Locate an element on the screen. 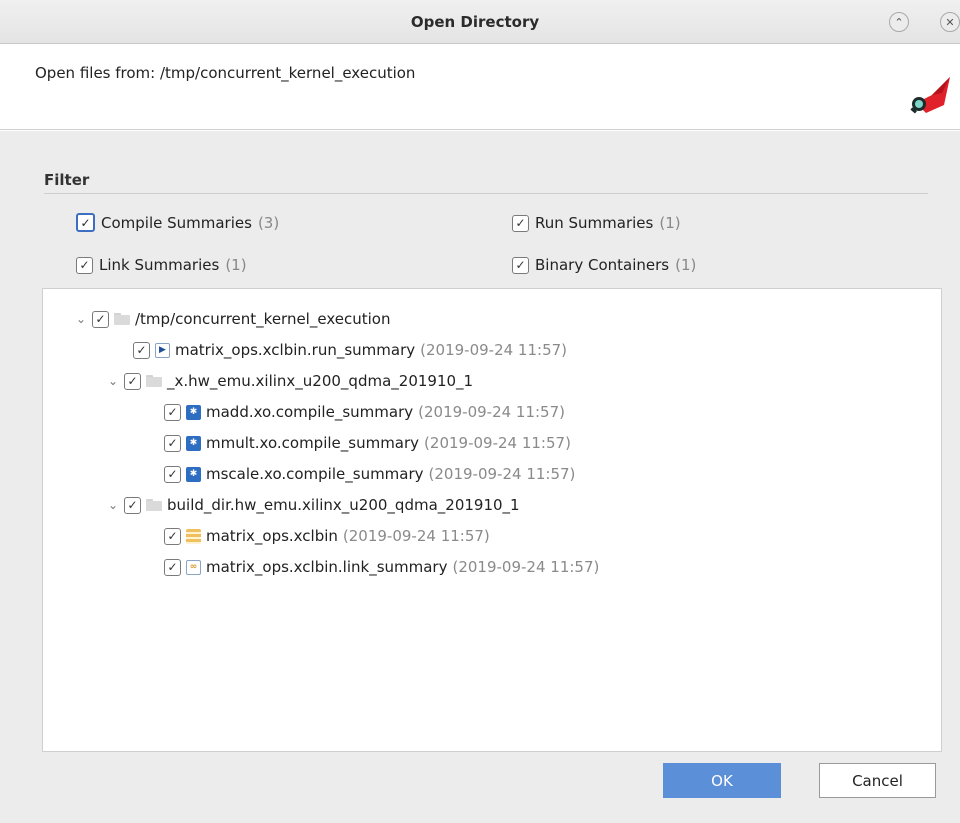 The image size is (960, 823). filter-label: Compile Summaries is located at coordinates (176, 222).